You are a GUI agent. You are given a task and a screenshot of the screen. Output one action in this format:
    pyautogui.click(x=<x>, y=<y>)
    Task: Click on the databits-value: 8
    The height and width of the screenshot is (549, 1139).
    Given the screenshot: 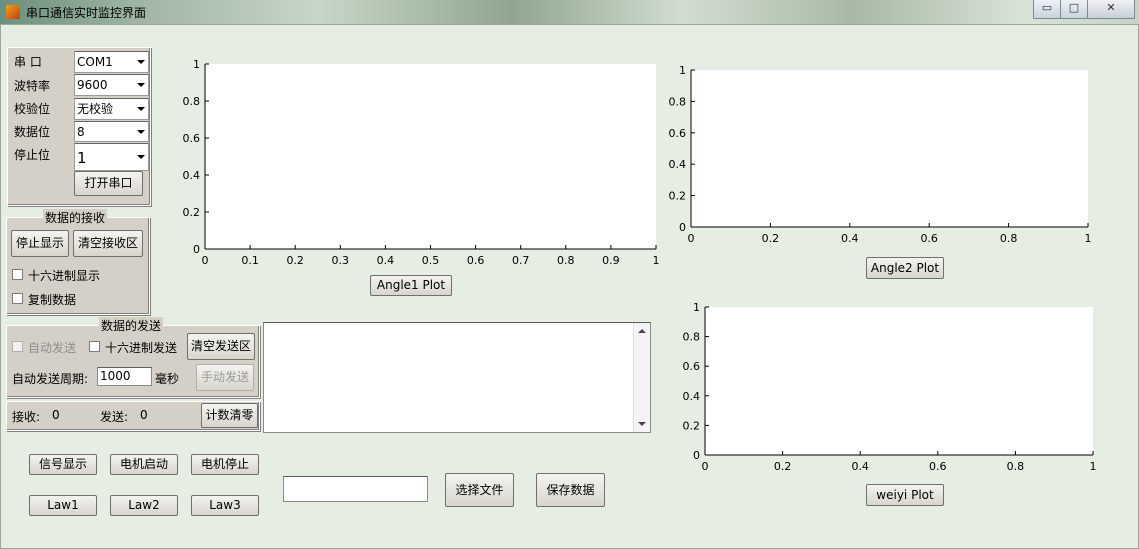 What is the action you would take?
    pyautogui.click(x=81, y=132)
    